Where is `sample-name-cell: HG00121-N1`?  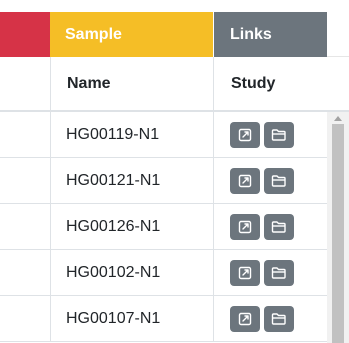
sample-name-cell: HG00121-N1 is located at coordinates (132, 180).